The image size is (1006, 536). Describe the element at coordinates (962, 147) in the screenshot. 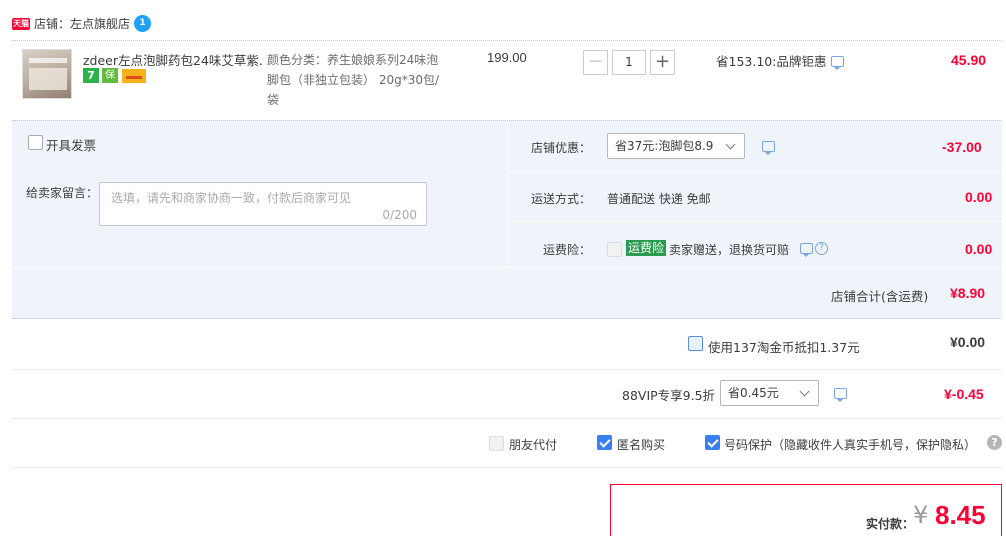

I see `shop-discount-amount: -37.00` at that location.